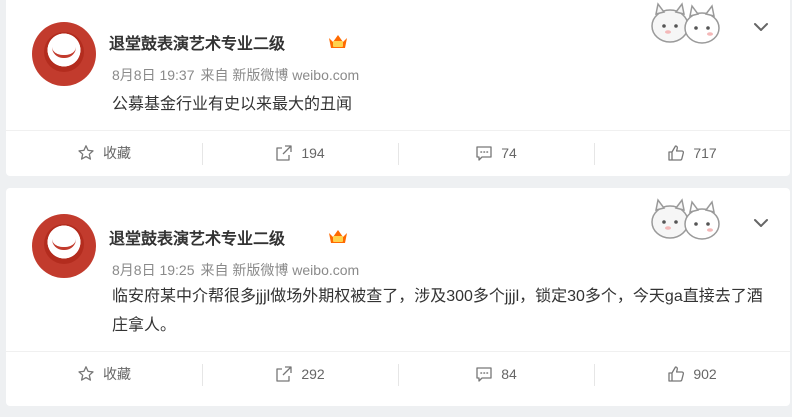 The image size is (792, 417). I want to click on like-count: 902, so click(705, 374).